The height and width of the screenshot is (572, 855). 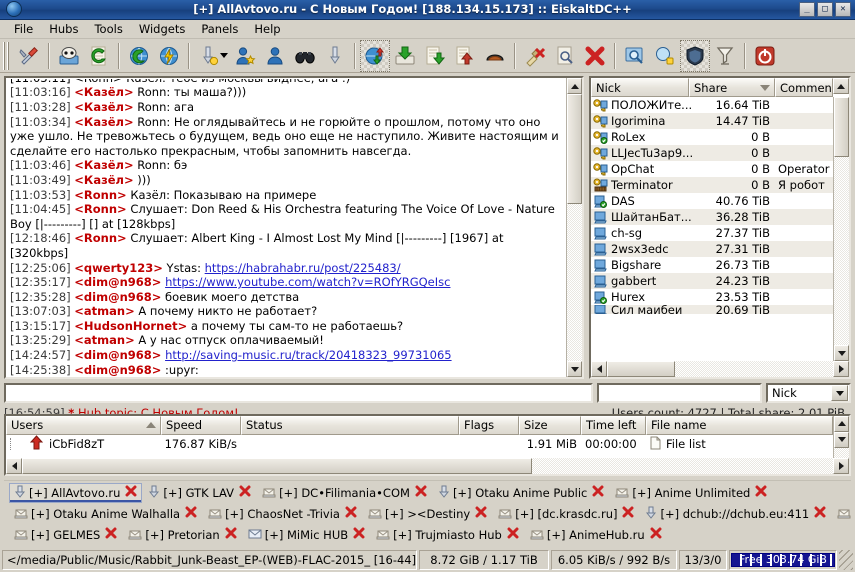 What do you see at coordinates (574, 149) in the screenshot?
I see `chat-scroll-thumb` at bounding box center [574, 149].